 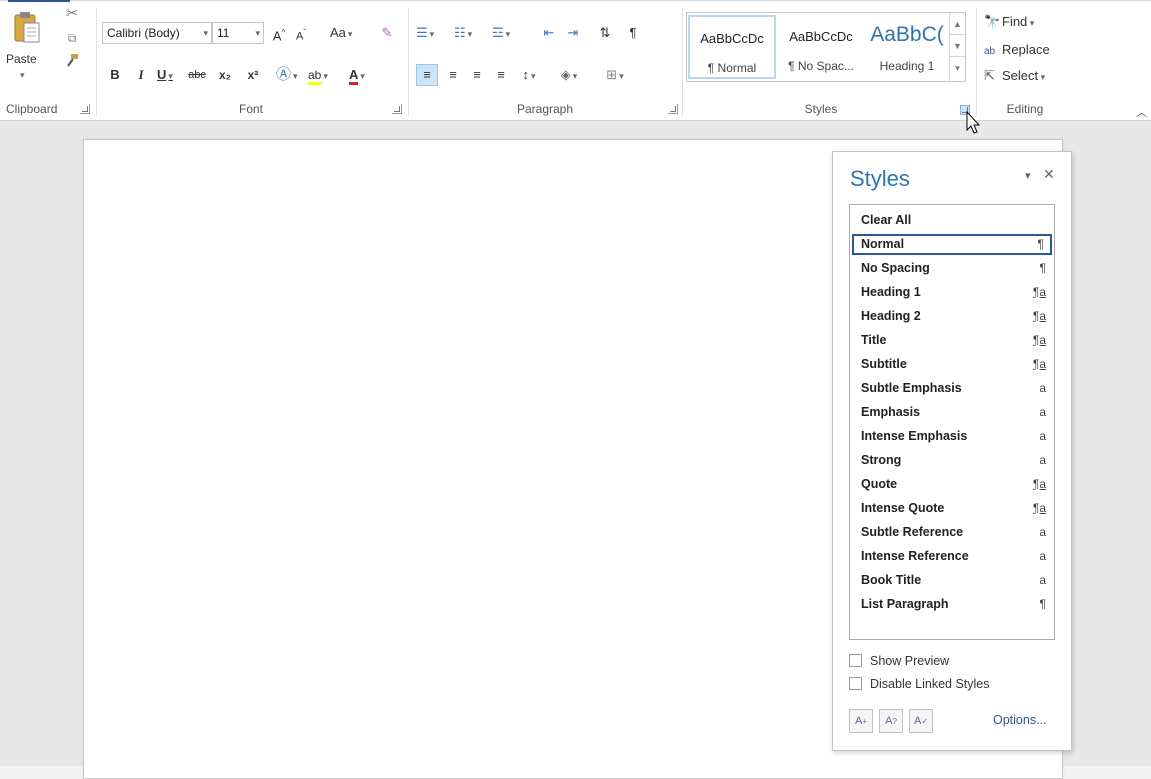 I want to click on gallery-more-icon: ▾, so click(x=957, y=68).